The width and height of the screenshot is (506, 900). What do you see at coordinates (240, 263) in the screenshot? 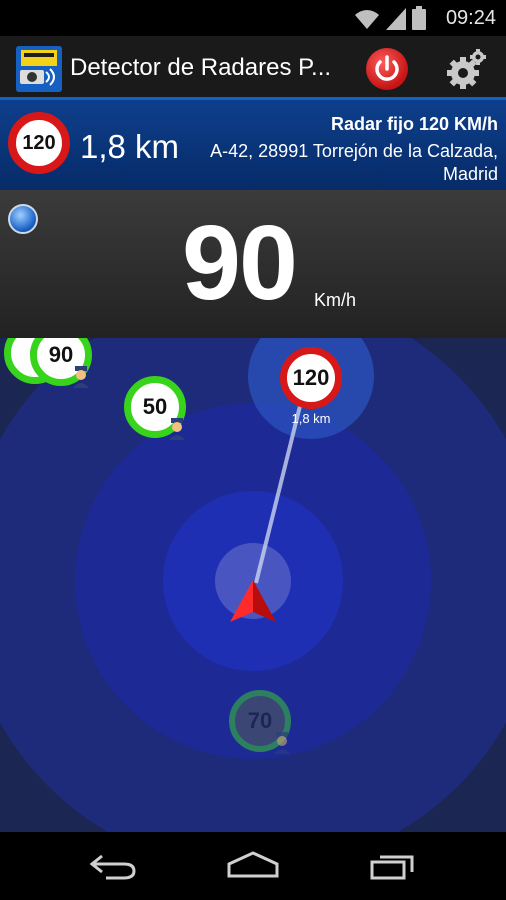
I see `current-speed: 90` at bounding box center [240, 263].